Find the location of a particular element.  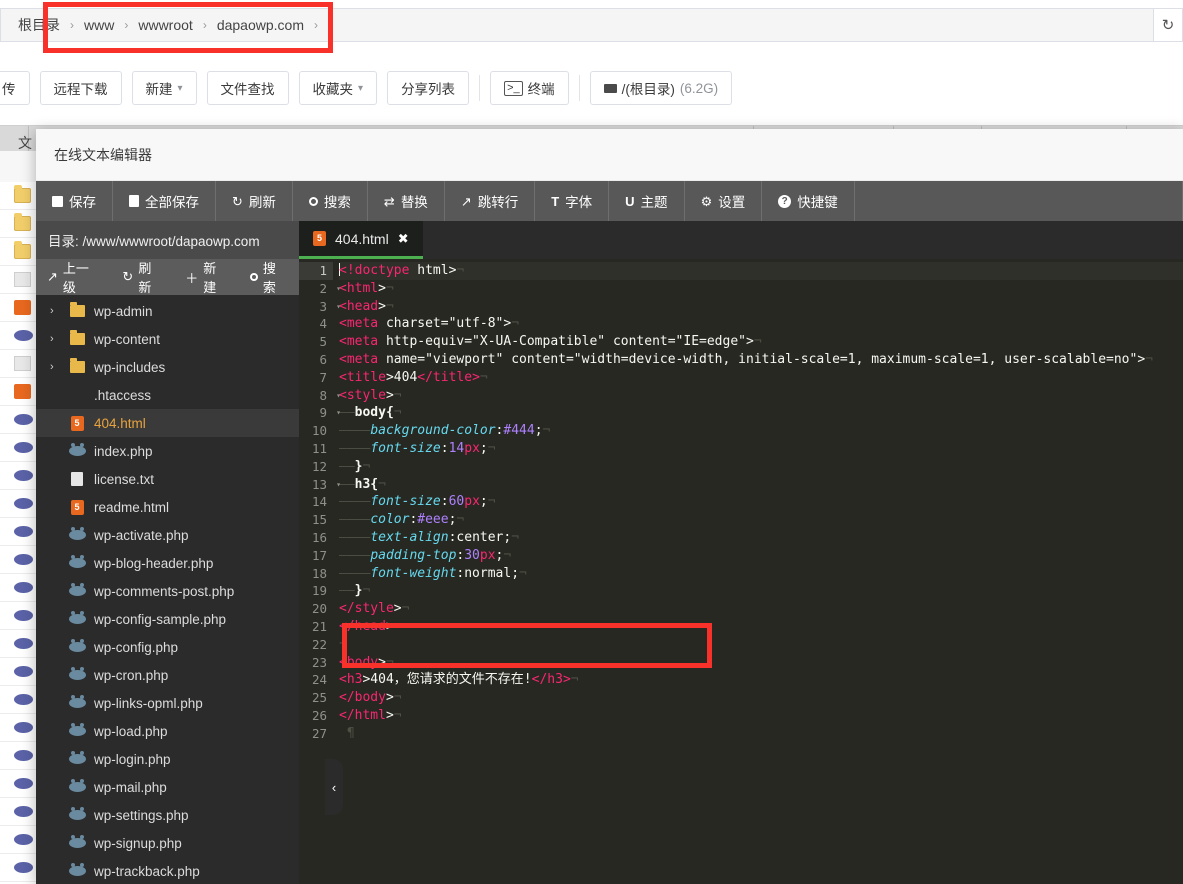

breadcrumb-item-dapaowp: dapaowp.com is located at coordinates (260, 25).